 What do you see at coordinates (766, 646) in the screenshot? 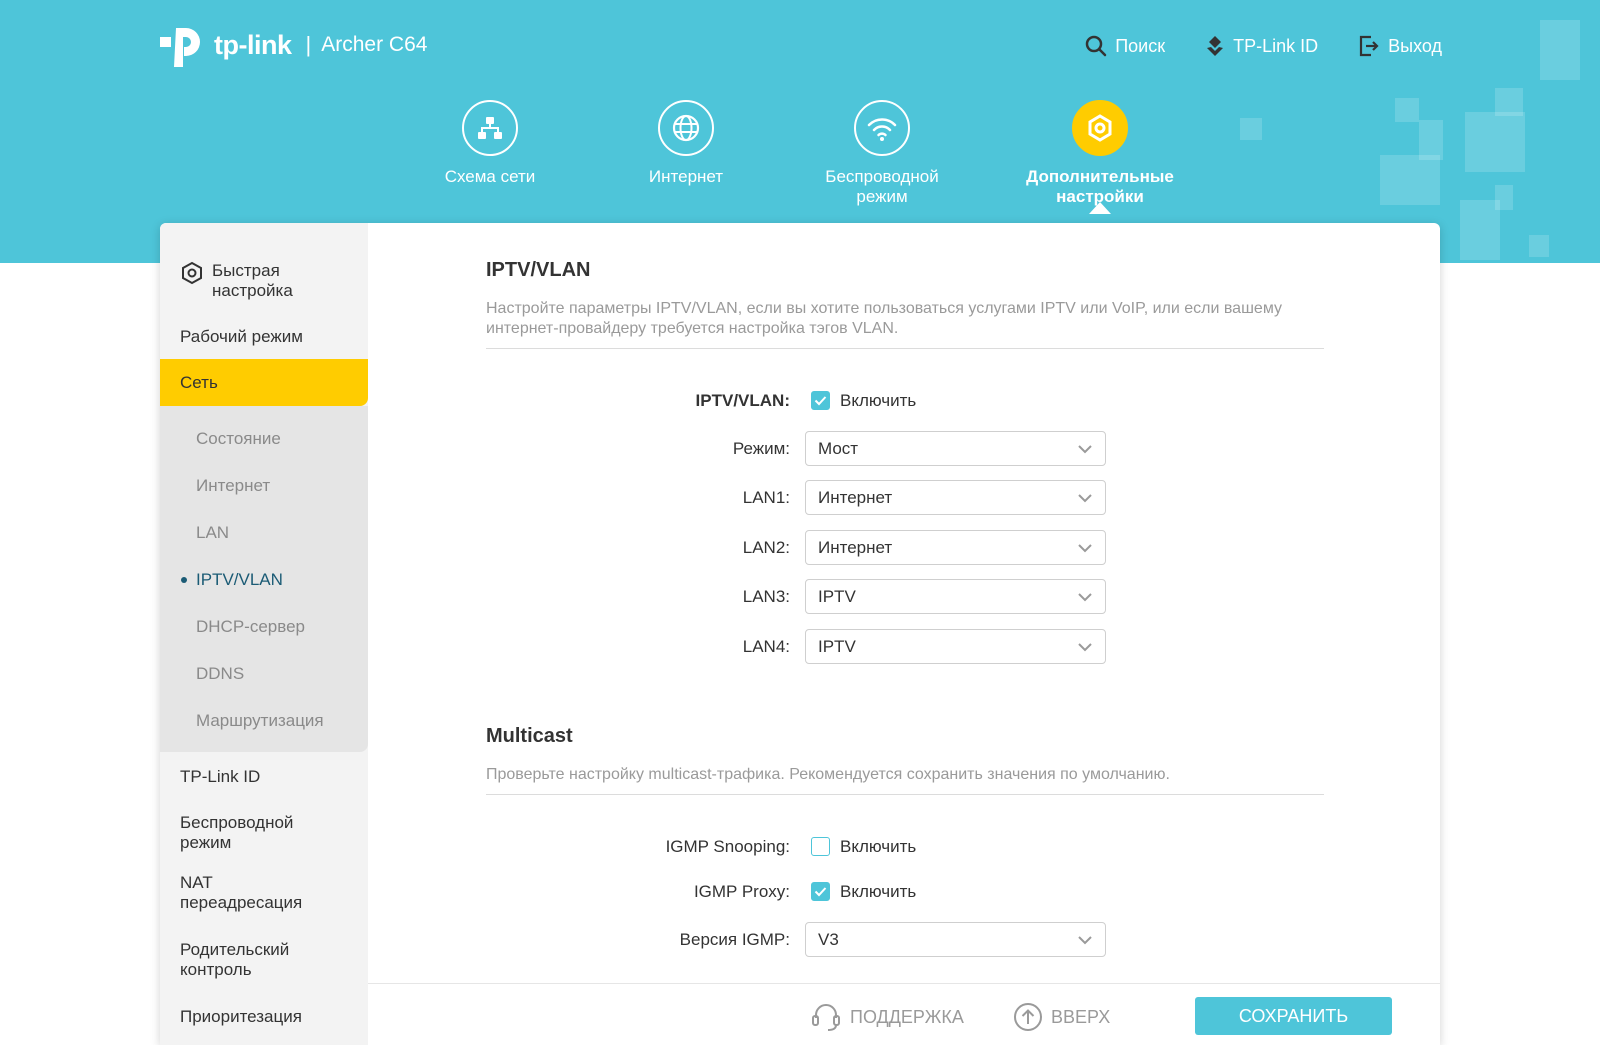
I see `lan4-label: LAN4:` at bounding box center [766, 646].